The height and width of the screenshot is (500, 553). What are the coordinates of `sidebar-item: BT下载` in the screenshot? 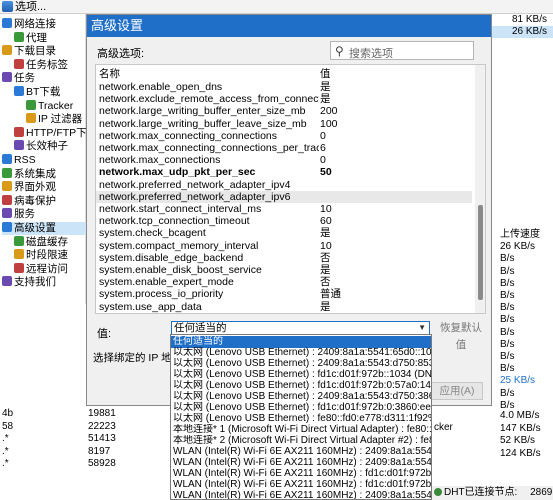 It's located at (37, 92).